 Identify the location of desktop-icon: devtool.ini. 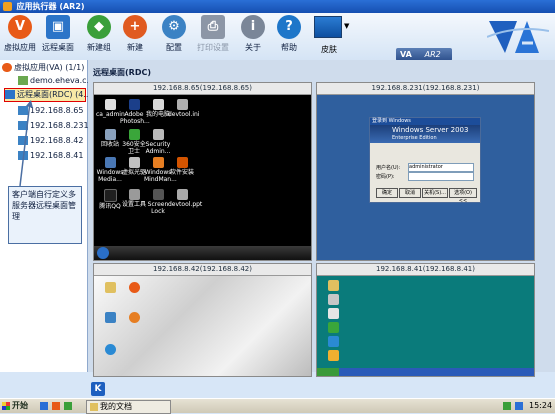
(184, 108).